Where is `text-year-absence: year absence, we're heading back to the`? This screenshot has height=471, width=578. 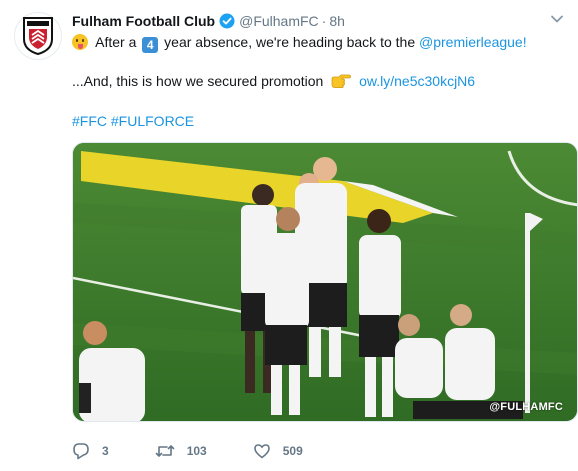 text-year-absence: year absence, we're heading back to the is located at coordinates (290, 42).